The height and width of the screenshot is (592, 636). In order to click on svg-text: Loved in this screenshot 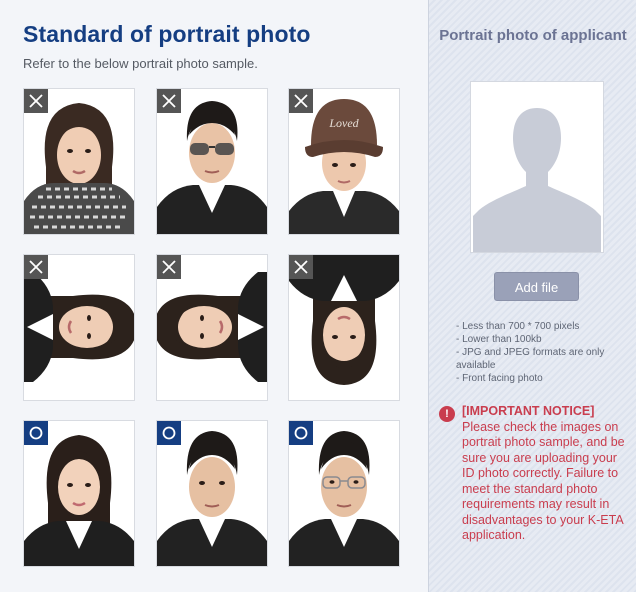, I will do `click(343, 123)`.